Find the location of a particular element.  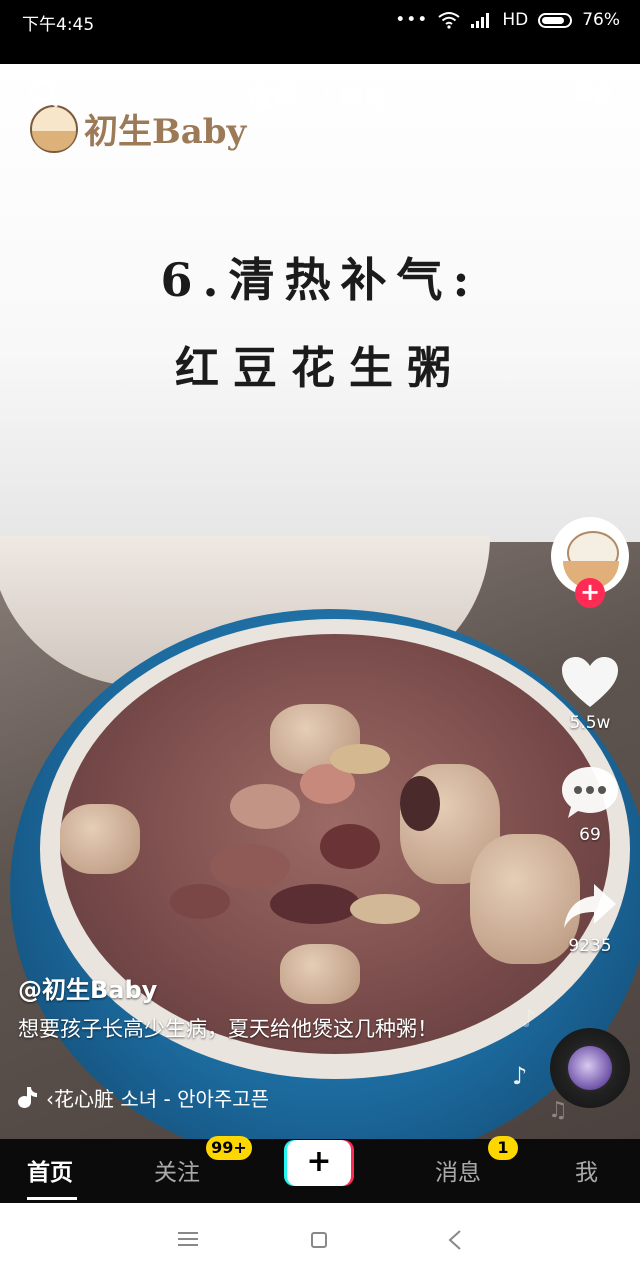

signal-icon is located at coordinates (480, 20).